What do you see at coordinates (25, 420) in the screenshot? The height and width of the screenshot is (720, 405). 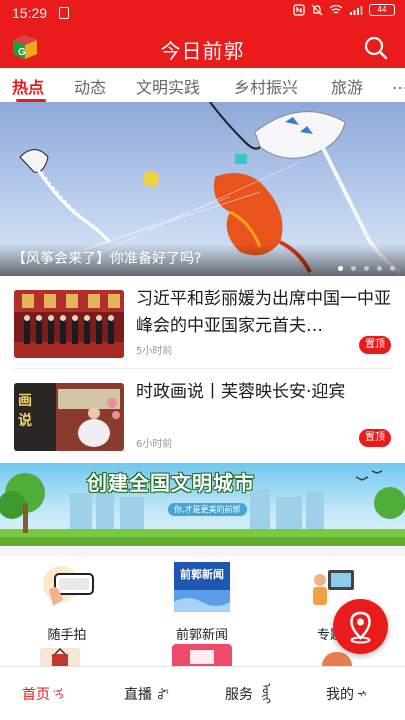 I see `svg-text: 说` at bounding box center [25, 420].